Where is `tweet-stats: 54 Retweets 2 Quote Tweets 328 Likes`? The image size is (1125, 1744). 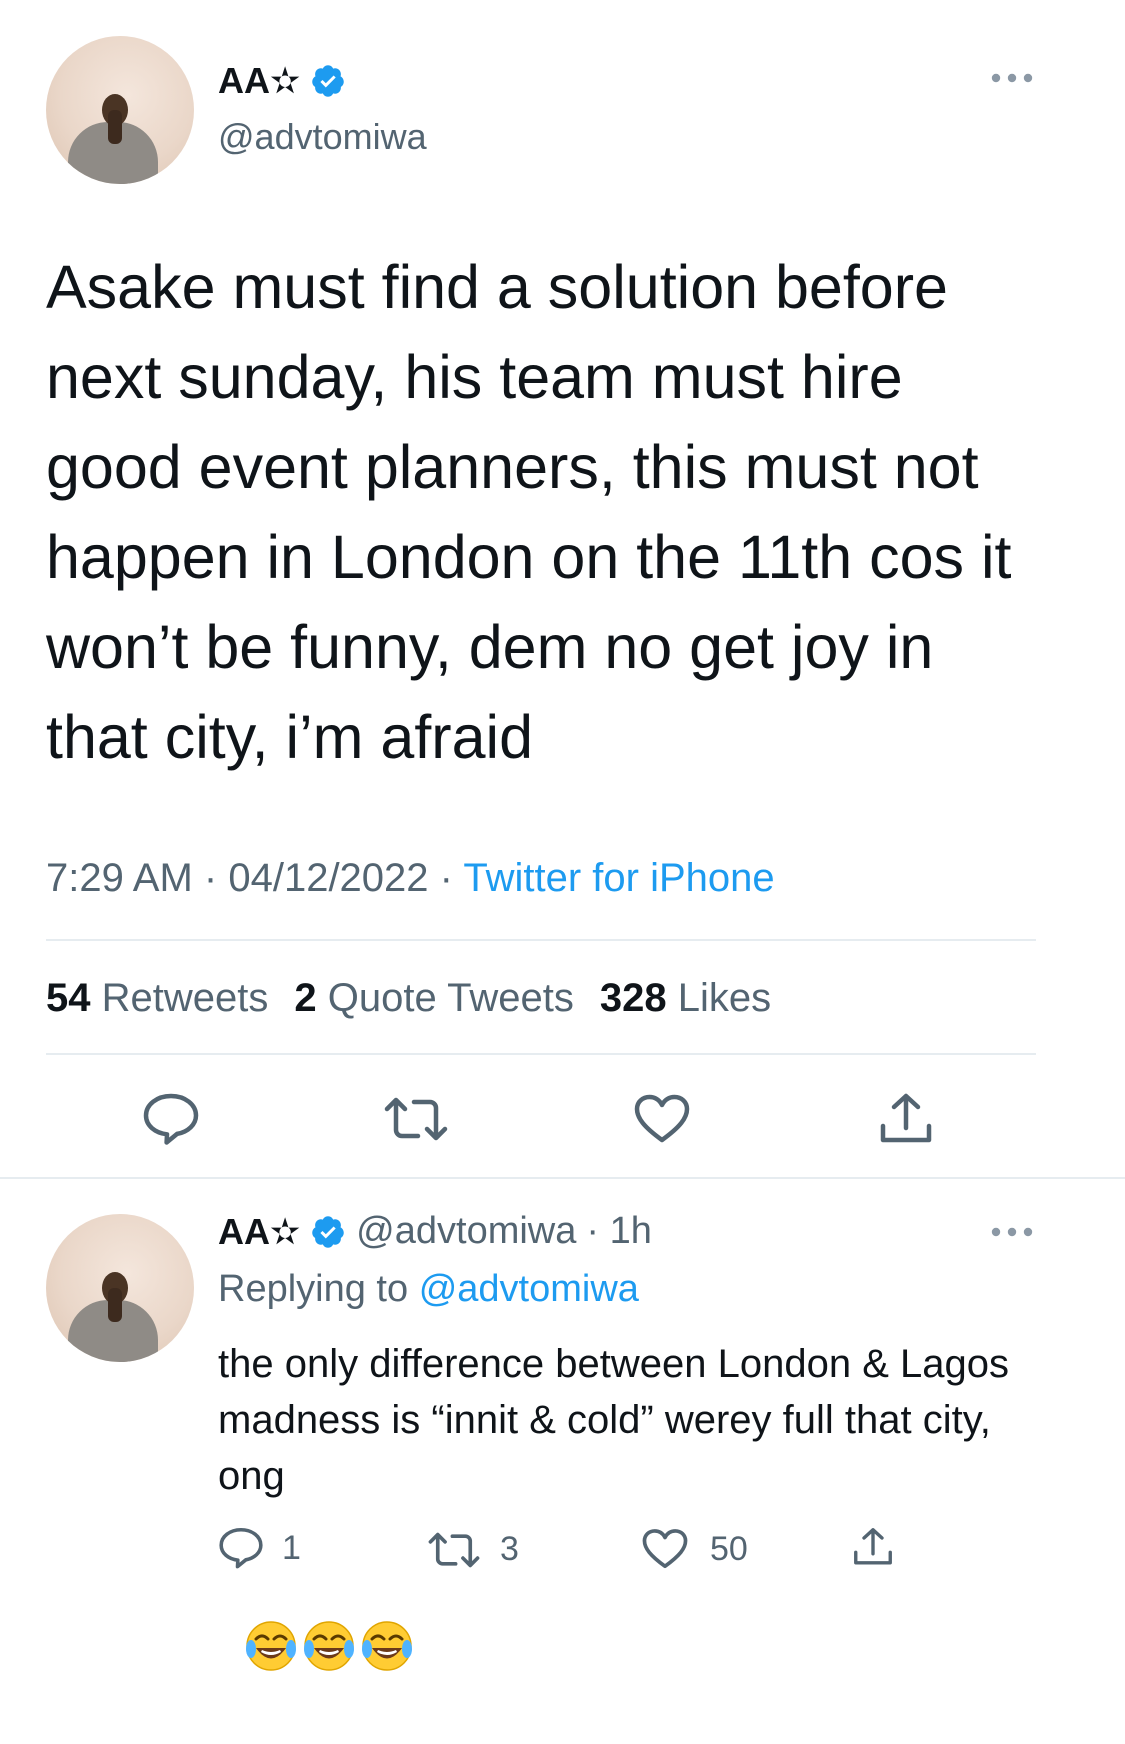
tweet-stats: 54 Retweets 2 Quote Tweets 328 Likes is located at coordinates (408, 998).